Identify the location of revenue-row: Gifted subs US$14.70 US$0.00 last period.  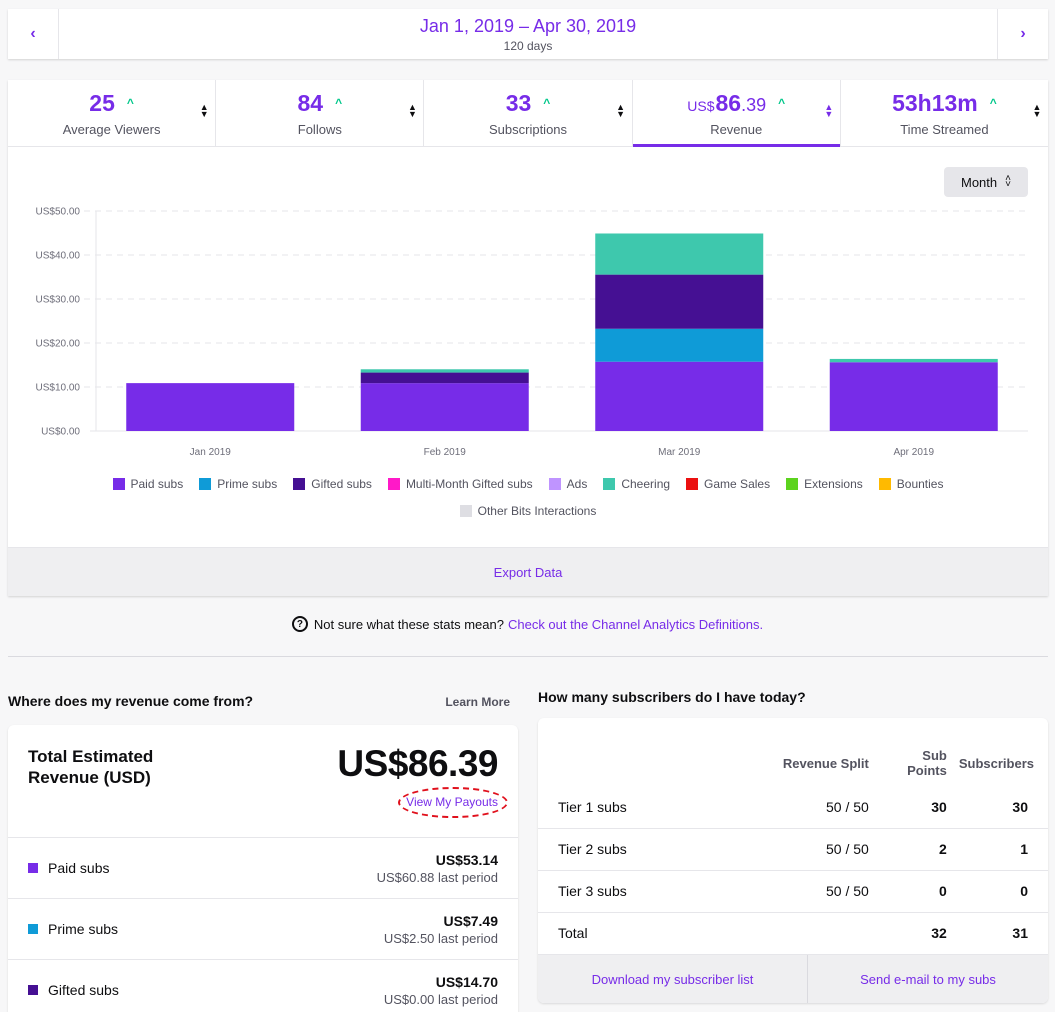
(263, 985).